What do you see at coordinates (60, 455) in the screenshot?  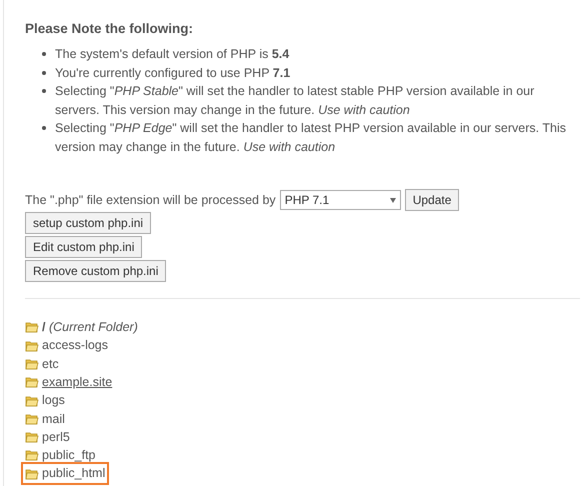 I see `folder-item: public_ftp` at bounding box center [60, 455].